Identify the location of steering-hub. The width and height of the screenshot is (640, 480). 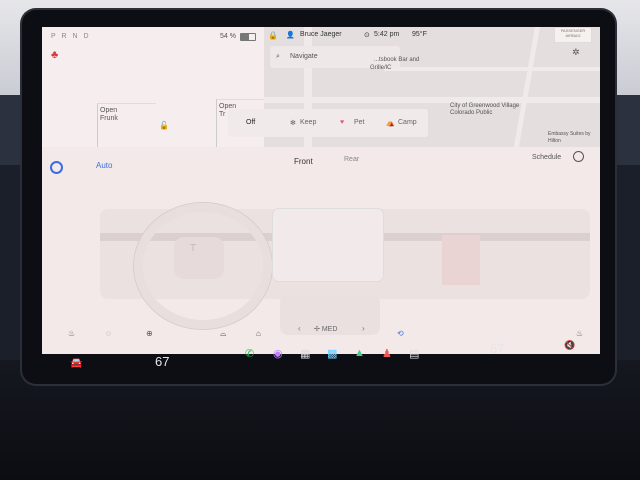
(199, 258).